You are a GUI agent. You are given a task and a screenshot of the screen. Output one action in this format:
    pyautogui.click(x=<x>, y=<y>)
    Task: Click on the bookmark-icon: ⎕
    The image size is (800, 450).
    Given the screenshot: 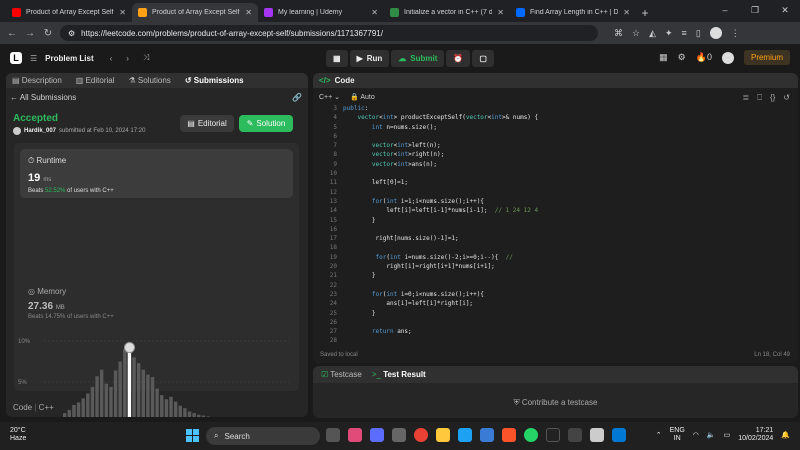 What is the action you would take?
    pyautogui.click(x=759, y=98)
    